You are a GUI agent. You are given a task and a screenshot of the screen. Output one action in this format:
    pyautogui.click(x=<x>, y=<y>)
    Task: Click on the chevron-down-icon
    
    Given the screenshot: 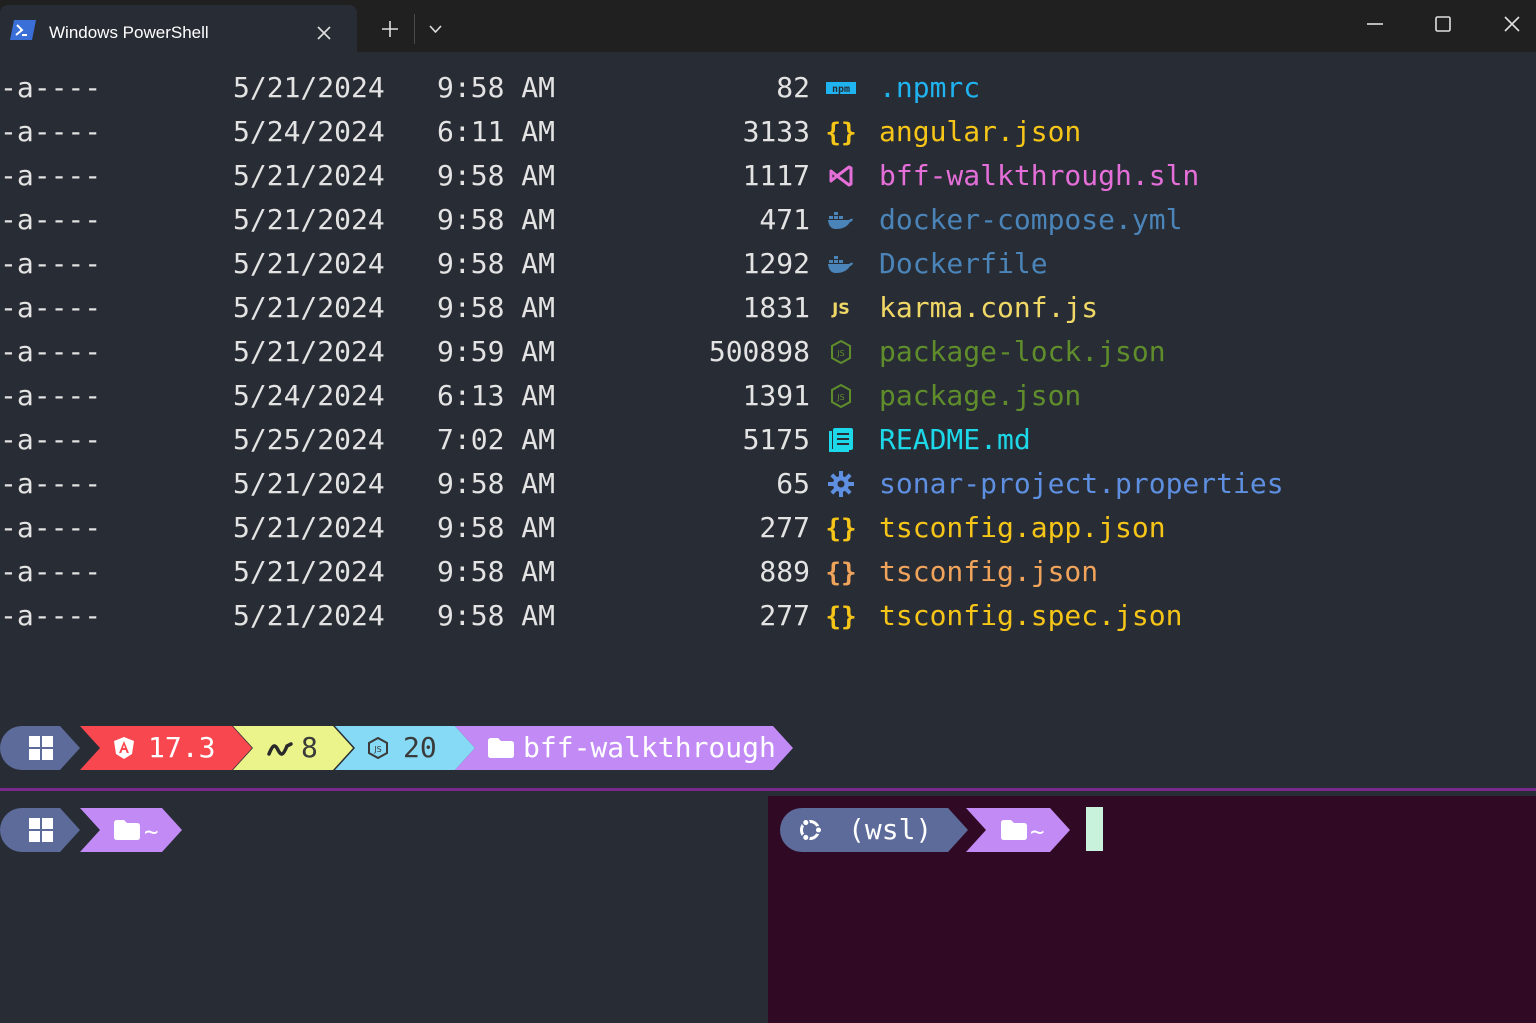 What is the action you would take?
    pyautogui.click(x=435, y=29)
    